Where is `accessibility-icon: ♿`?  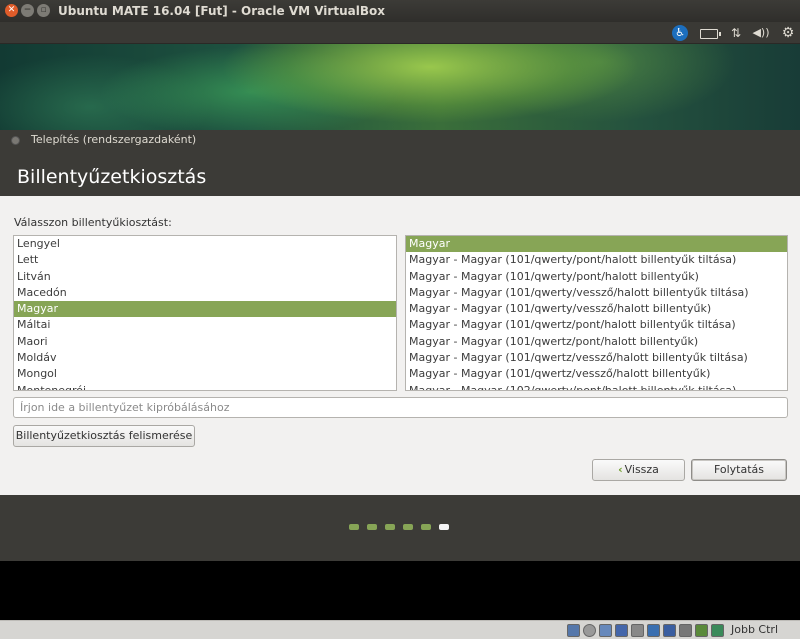 accessibility-icon: ♿ is located at coordinates (680, 33).